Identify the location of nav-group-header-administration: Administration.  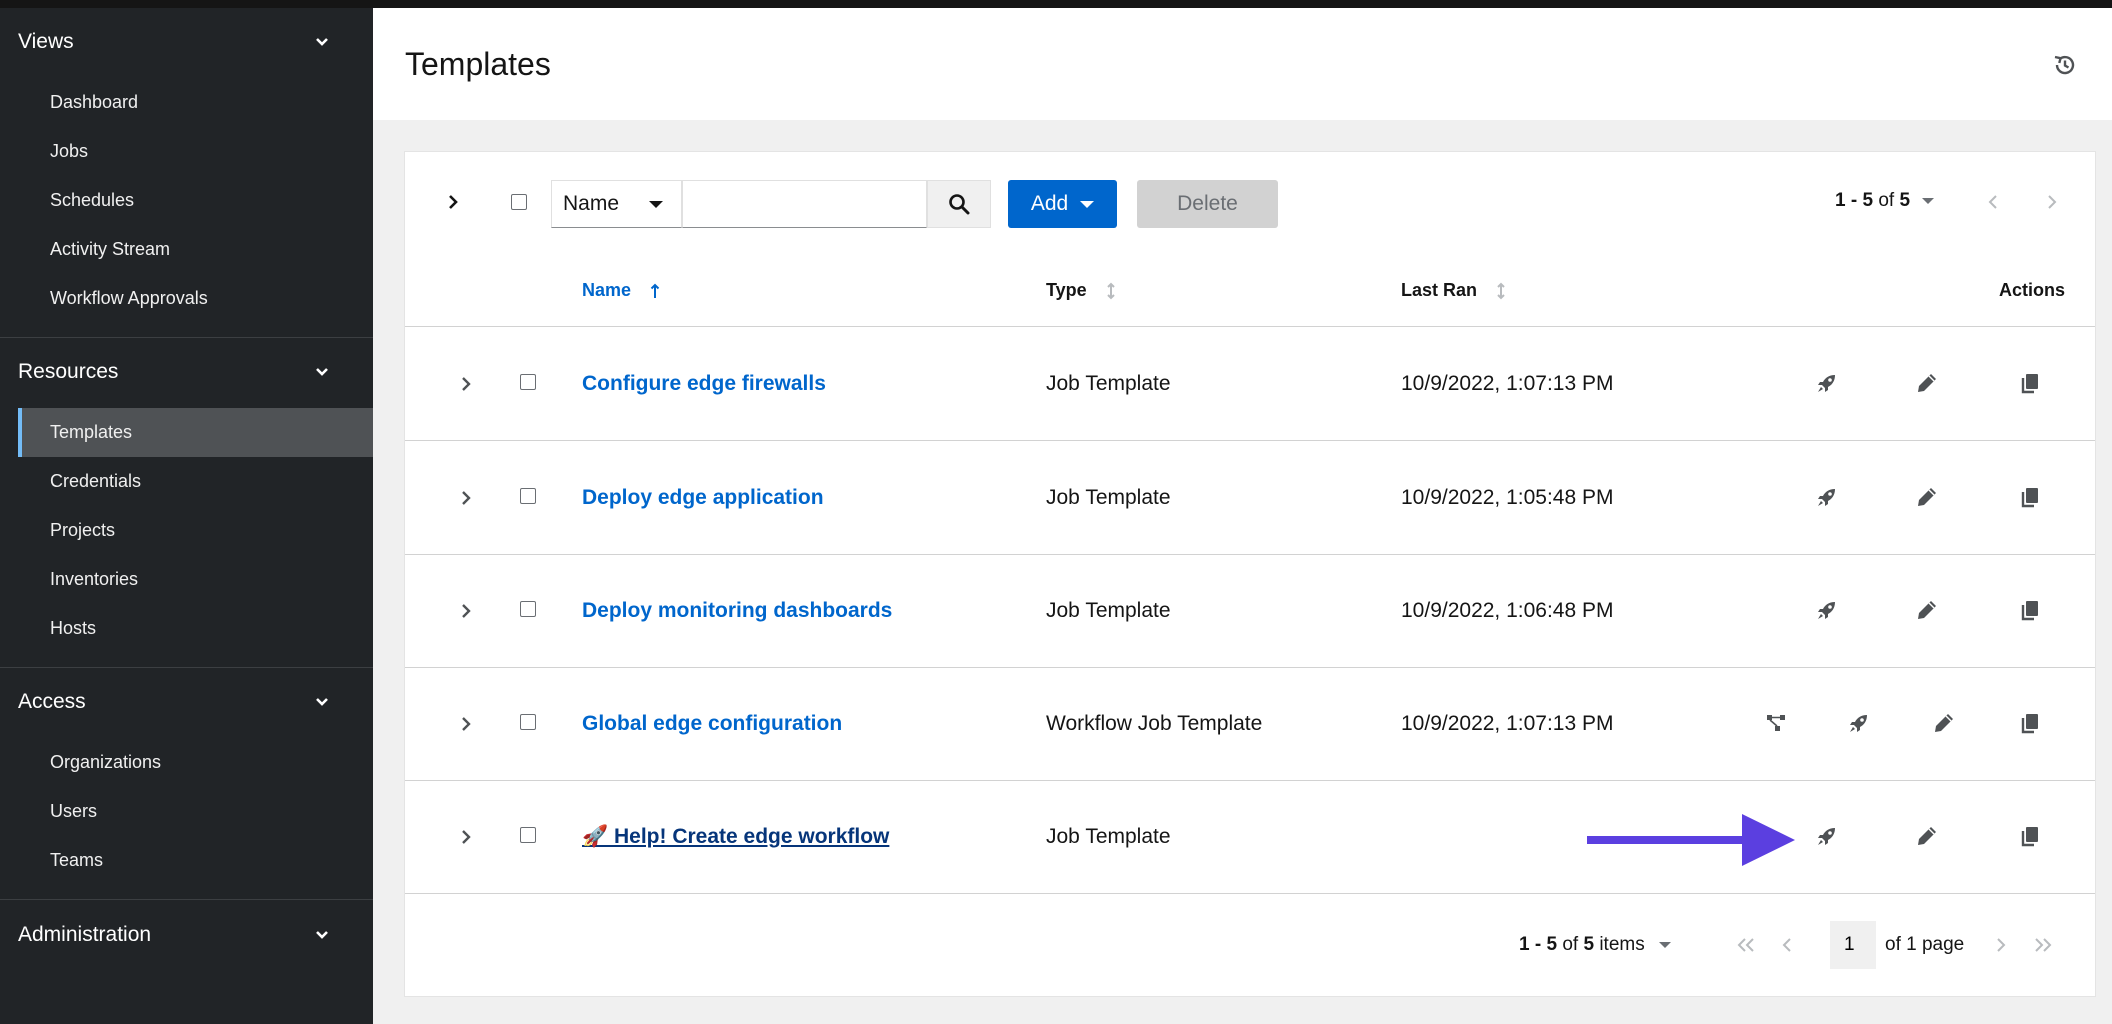
(186, 935).